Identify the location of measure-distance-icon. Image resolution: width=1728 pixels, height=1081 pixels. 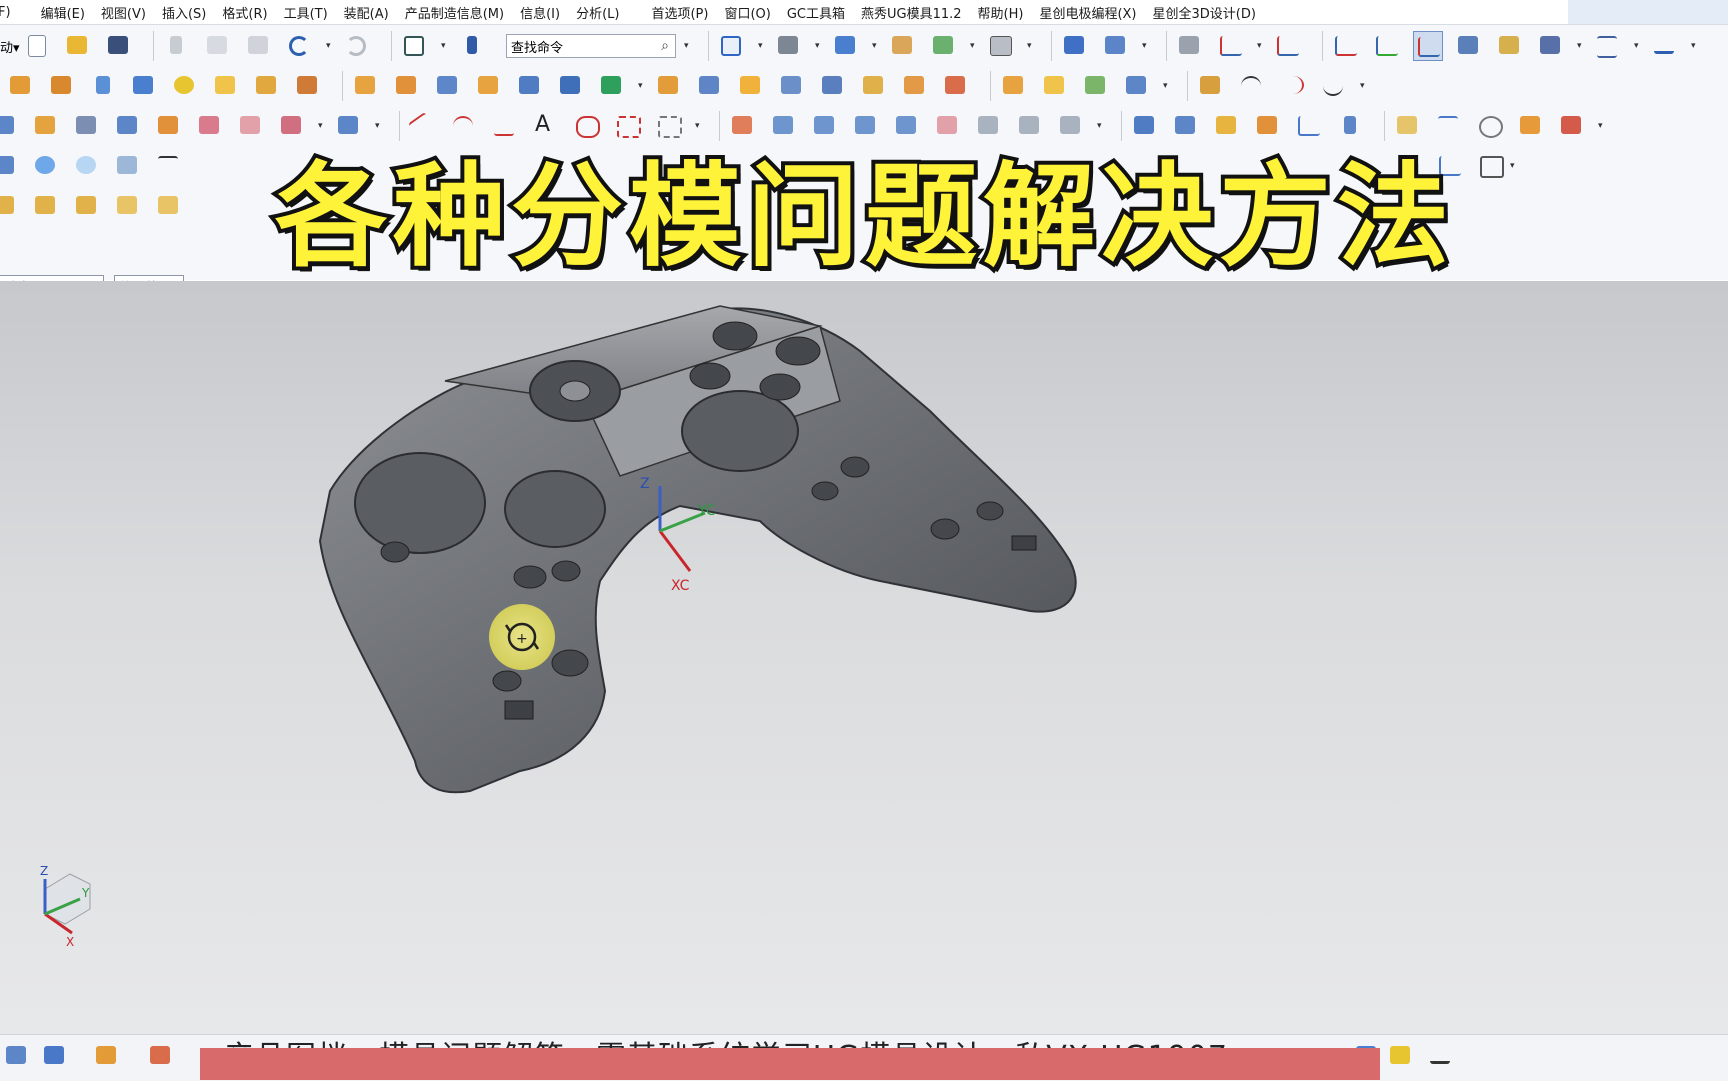
(1211, 86).